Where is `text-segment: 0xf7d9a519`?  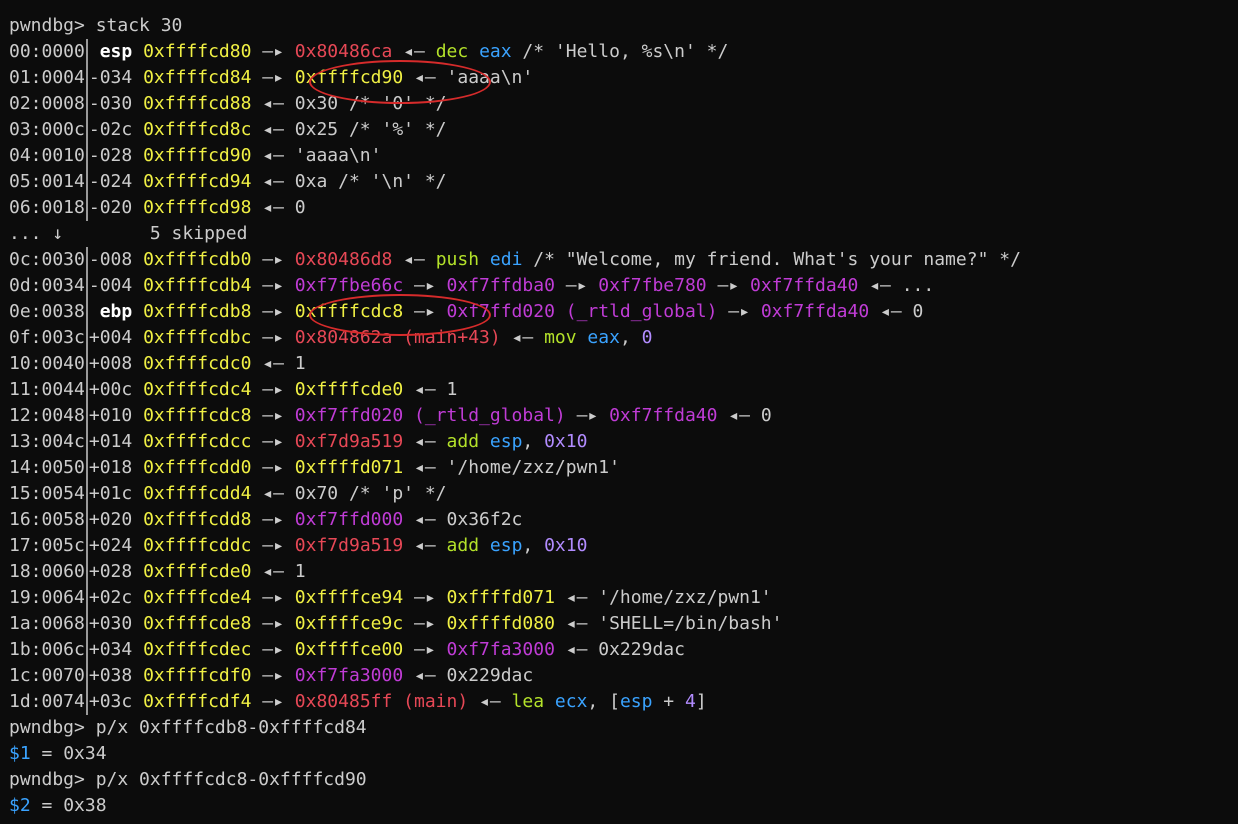
text-segment: 0xf7d9a519 is located at coordinates (349, 441).